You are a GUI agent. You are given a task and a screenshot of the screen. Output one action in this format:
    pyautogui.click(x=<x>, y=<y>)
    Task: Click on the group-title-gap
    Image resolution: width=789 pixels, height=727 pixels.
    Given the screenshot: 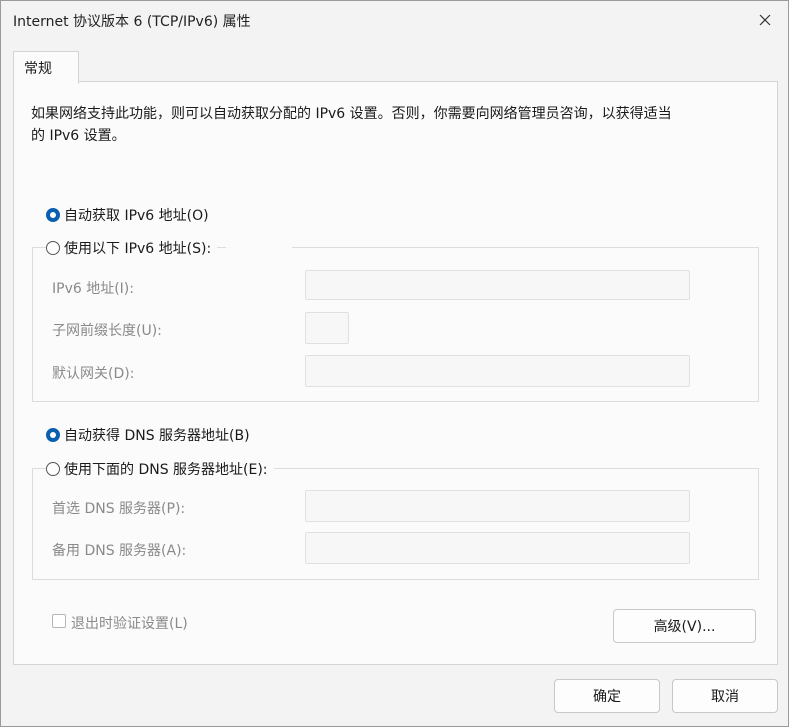 What is the action you would take?
    pyautogui.click(x=259, y=247)
    